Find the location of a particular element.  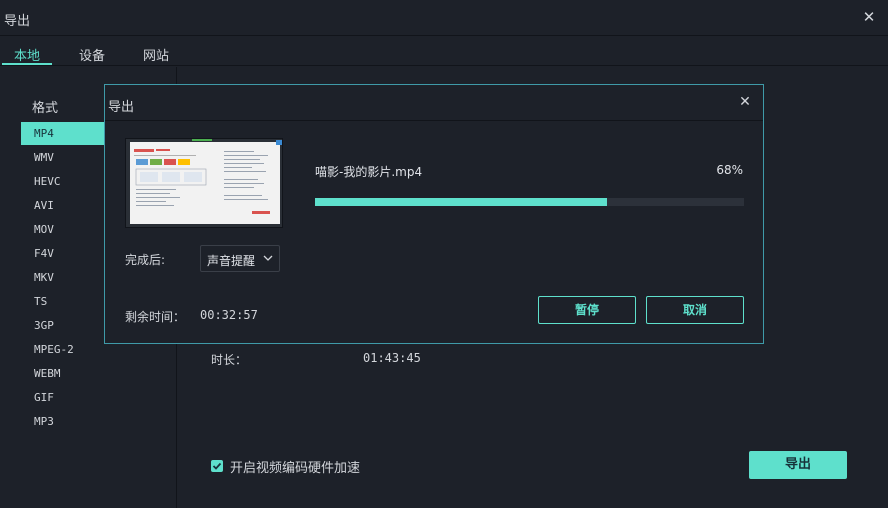

after-completion-label: 完成后: is located at coordinates (145, 260).